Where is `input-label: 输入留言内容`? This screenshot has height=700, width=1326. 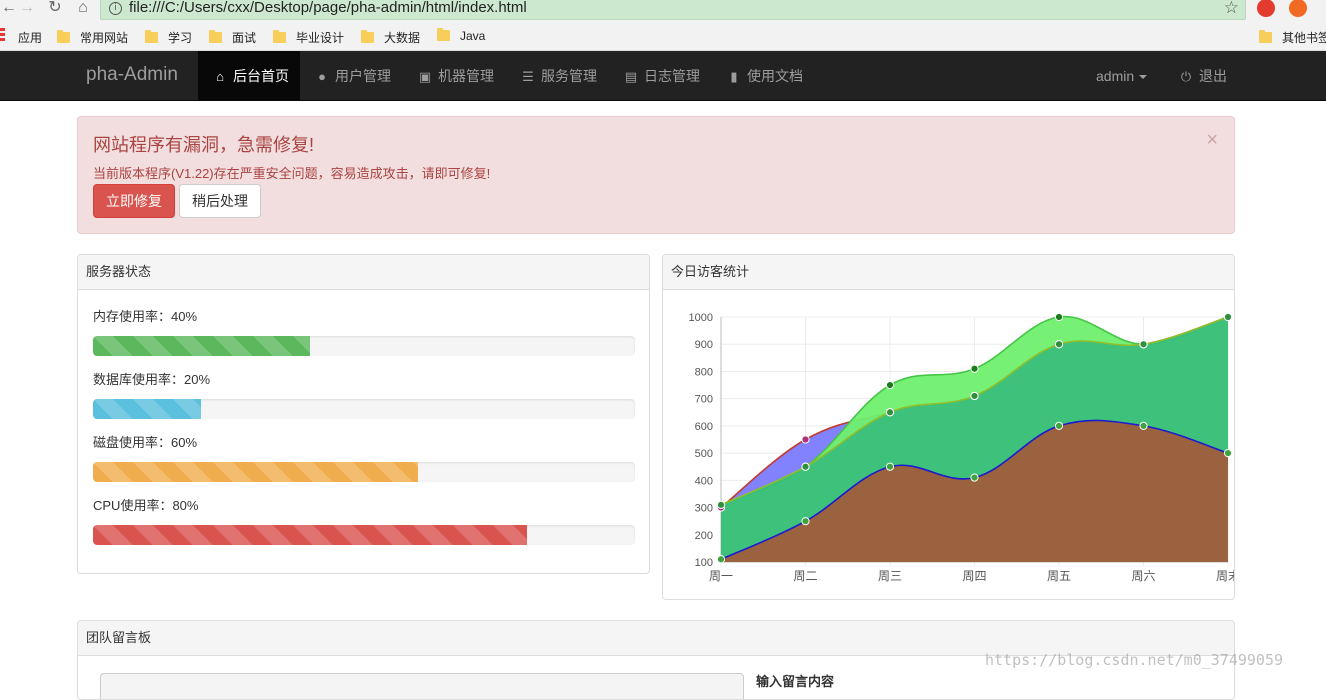
input-label: 输入留言内容 is located at coordinates (795, 681).